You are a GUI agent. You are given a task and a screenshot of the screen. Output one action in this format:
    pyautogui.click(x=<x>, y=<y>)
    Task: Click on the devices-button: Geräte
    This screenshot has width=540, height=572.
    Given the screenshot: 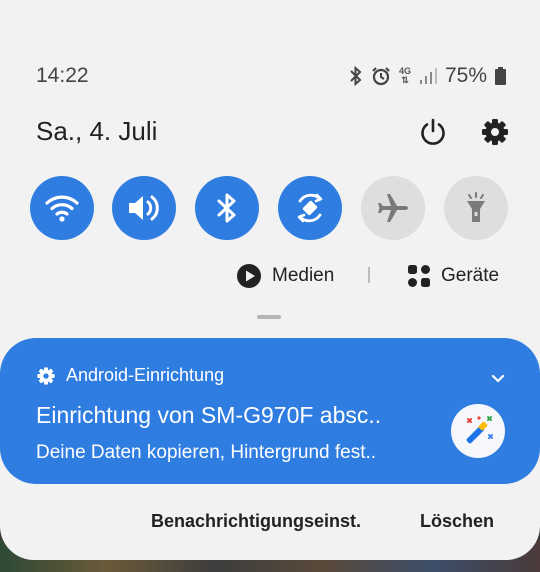 What is the action you would take?
    pyautogui.click(x=453, y=276)
    